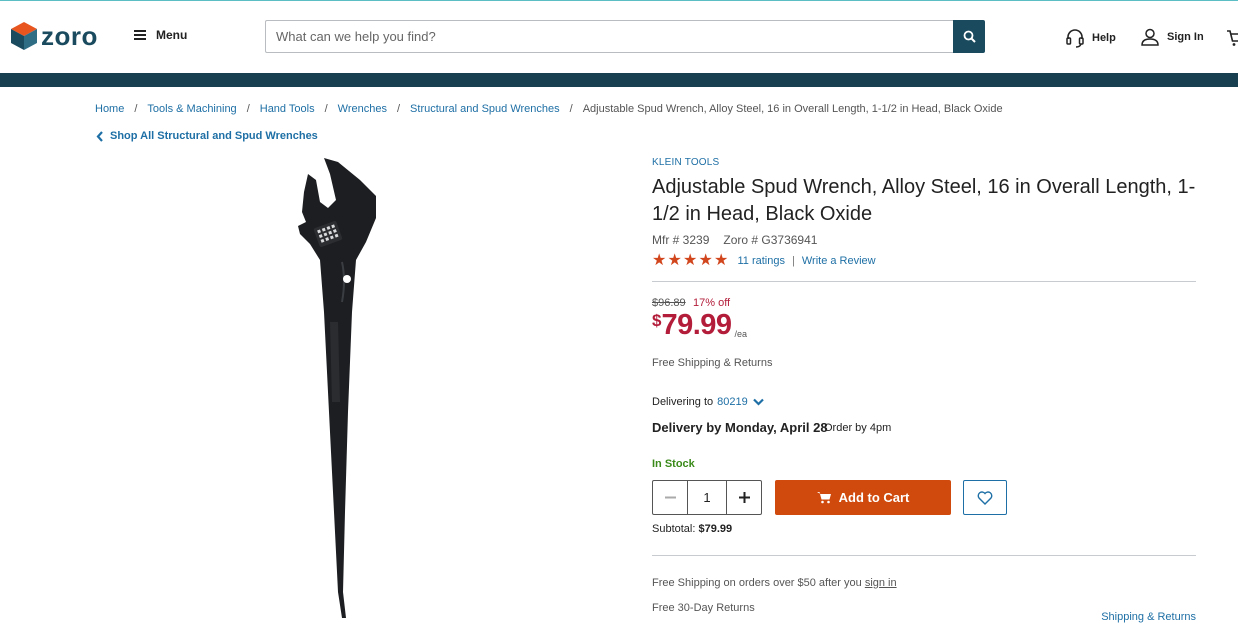 This screenshot has height=637, width=1238. What do you see at coordinates (712, 303) in the screenshot?
I see `discount-badge: 17% off` at bounding box center [712, 303].